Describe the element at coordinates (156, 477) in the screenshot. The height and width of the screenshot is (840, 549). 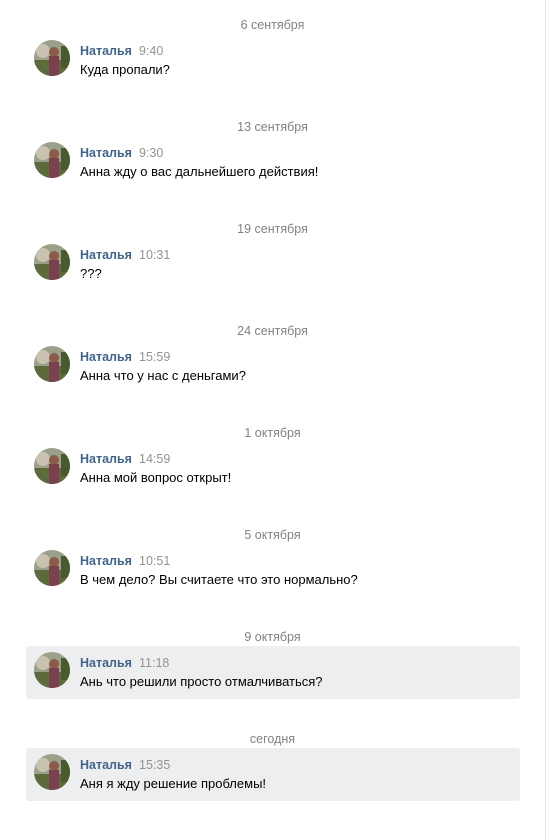
I see `message-text: Анна мой вопрос открыт!` at that location.